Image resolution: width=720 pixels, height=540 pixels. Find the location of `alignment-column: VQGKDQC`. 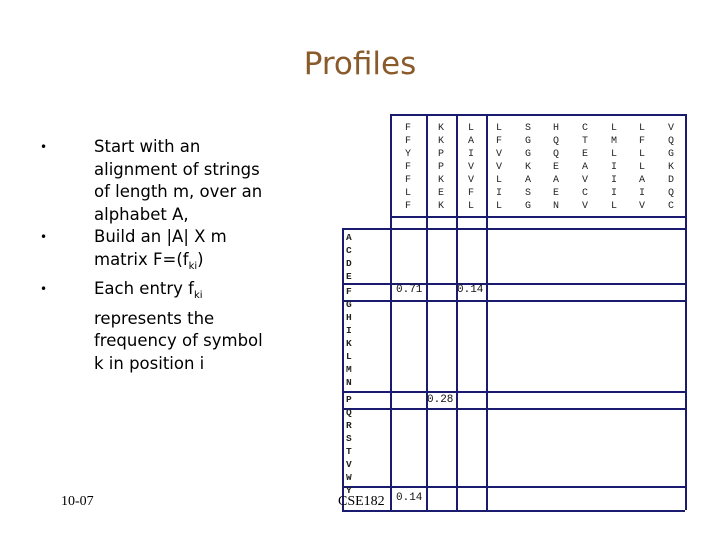

alignment-column: VQGKDQC is located at coordinates (671, 167).